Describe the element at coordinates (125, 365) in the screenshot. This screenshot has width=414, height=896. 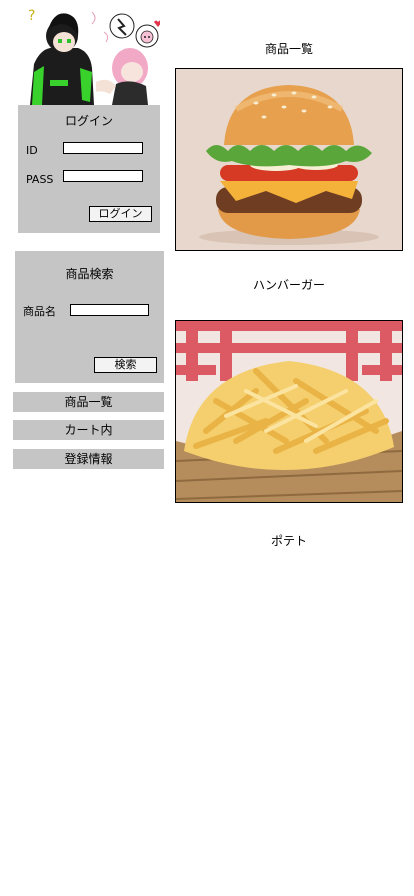
I see `search-button: 検索` at that location.